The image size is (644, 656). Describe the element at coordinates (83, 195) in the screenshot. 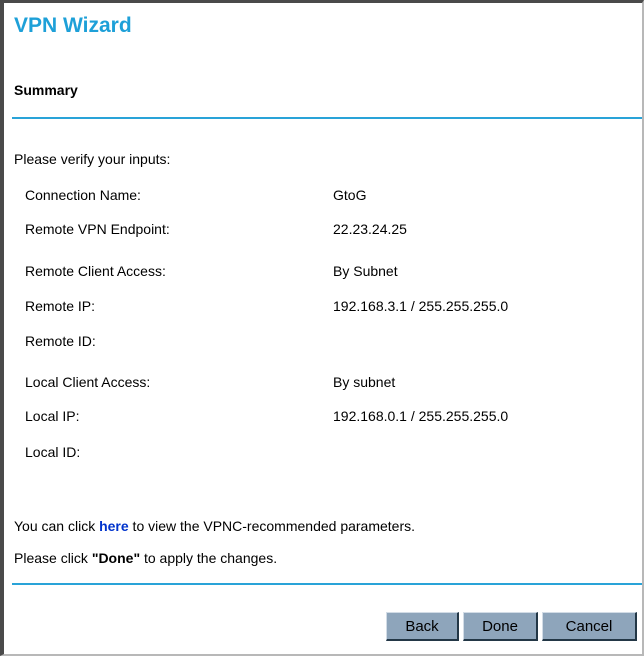

I see `connection-name-label: Connection Name:` at that location.